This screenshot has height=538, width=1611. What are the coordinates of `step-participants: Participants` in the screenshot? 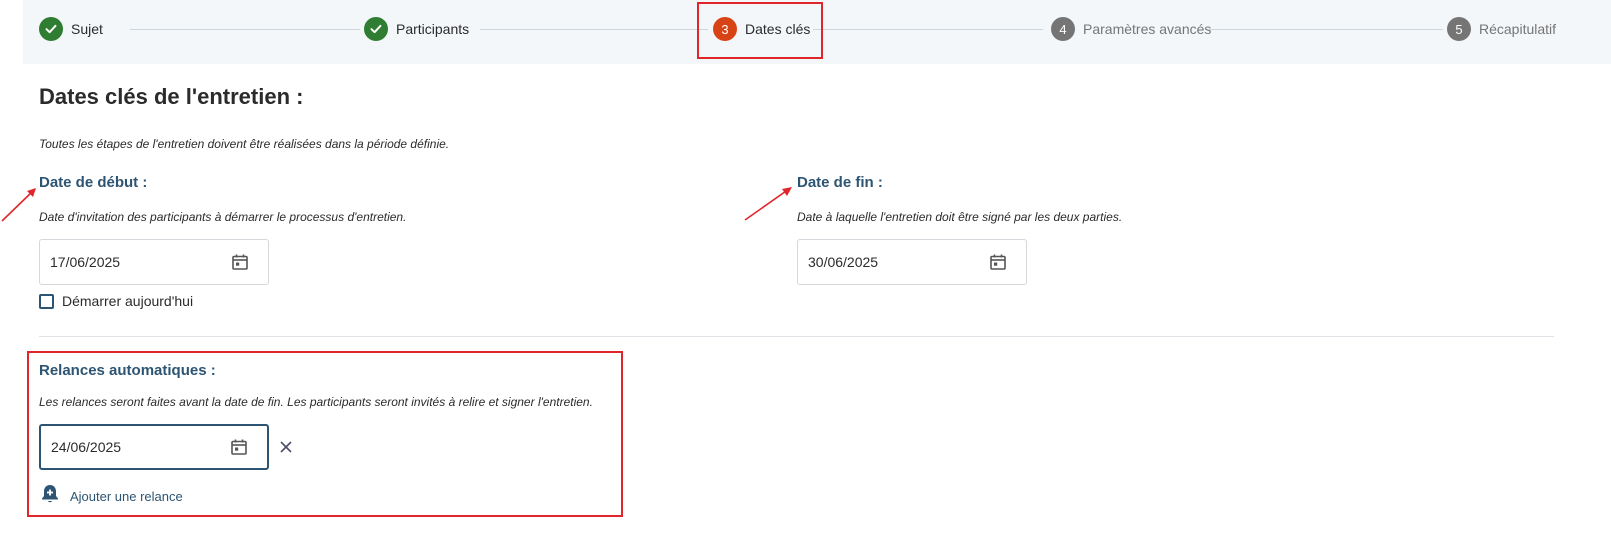 It's located at (416, 29).